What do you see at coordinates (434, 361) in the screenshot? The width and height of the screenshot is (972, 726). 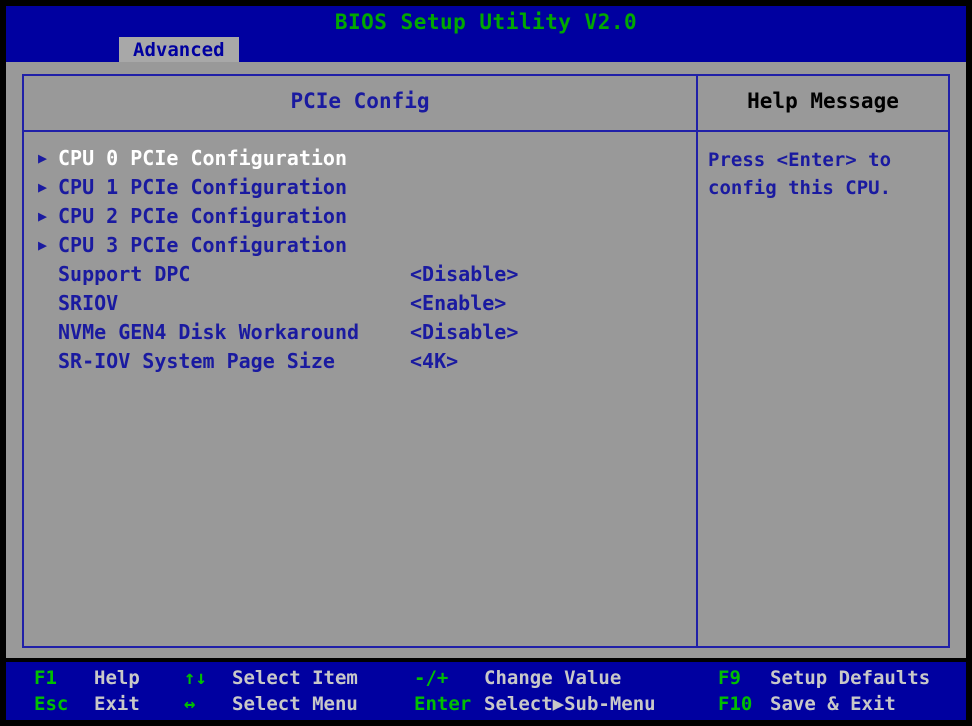 I see `option-value: <4K>` at bounding box center [434, 361].